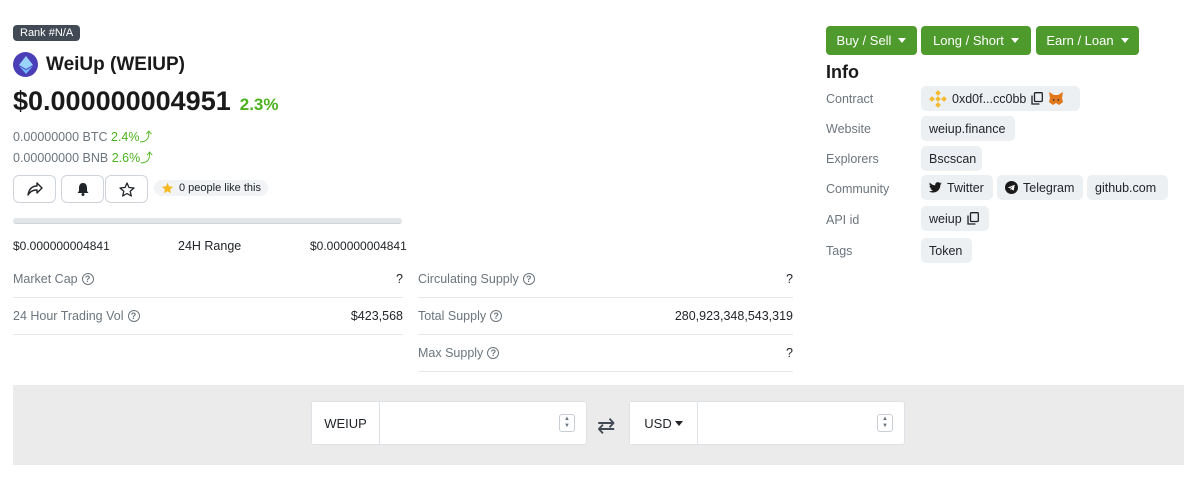  I want to click on binance-icon, so click(938, 98).